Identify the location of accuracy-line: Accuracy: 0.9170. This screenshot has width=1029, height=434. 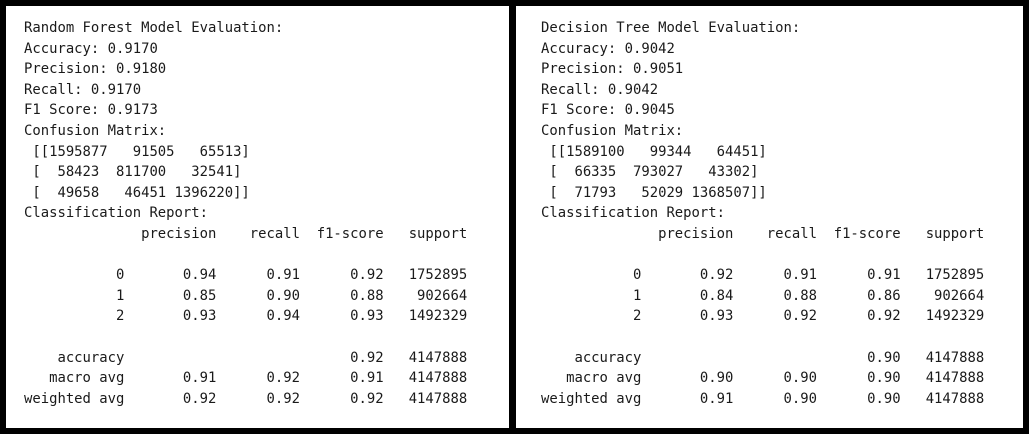
(91, 48).